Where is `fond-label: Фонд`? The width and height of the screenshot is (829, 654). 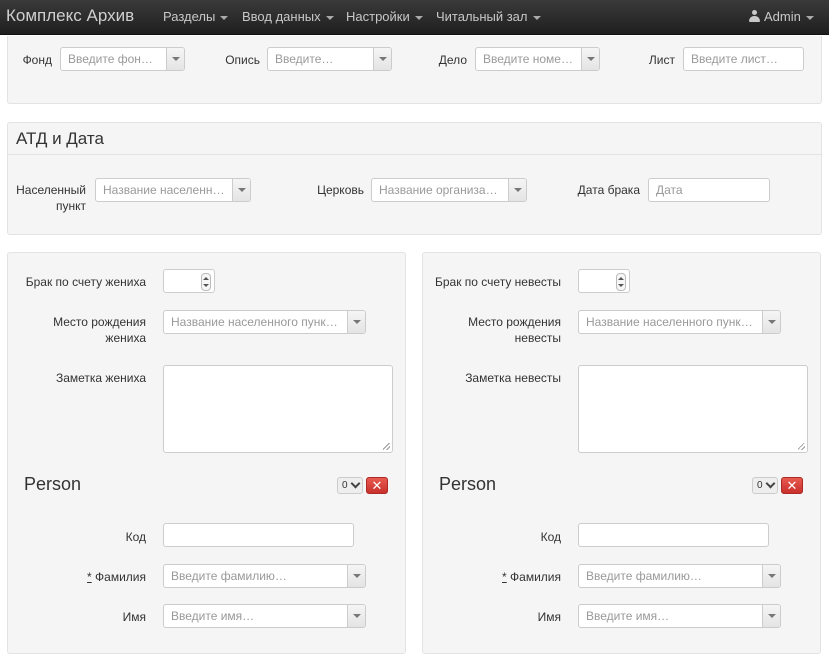
fond-label: Фонд is located at coordinates (37, 60).